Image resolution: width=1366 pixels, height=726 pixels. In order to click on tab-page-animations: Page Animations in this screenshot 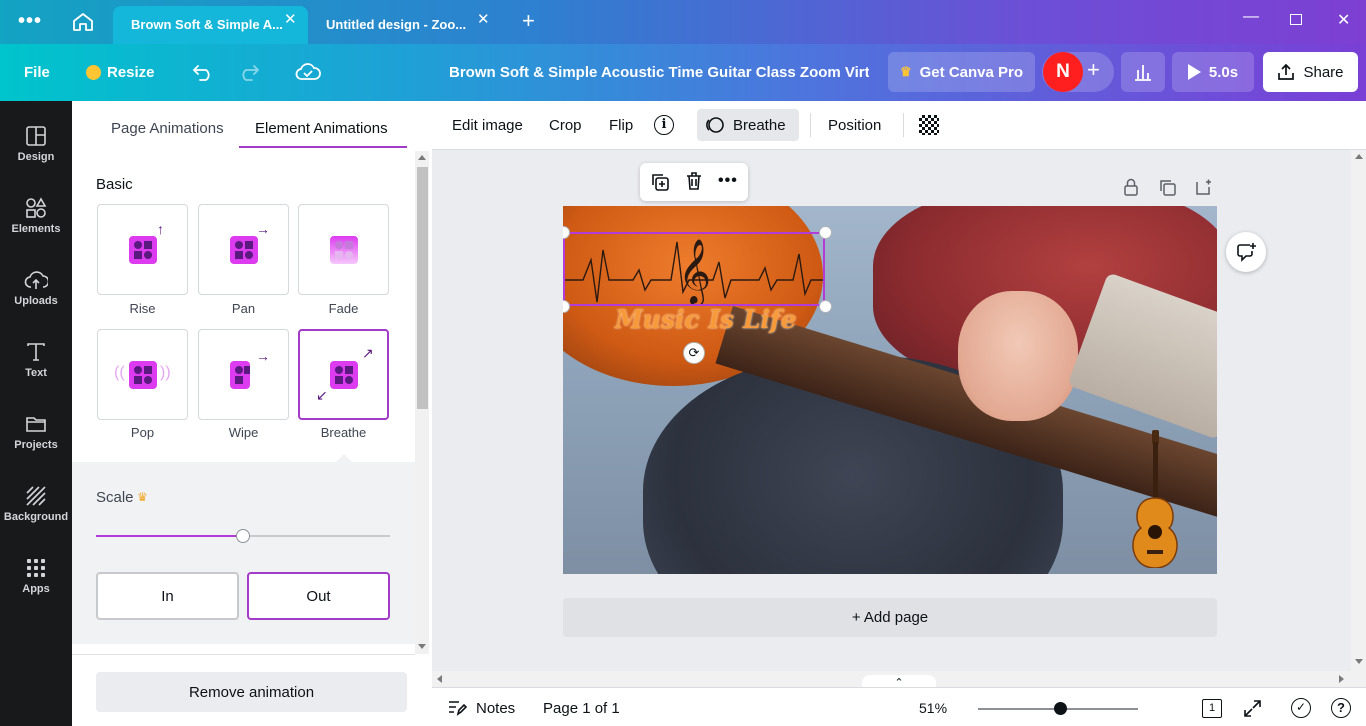, I will do `click(167, 128)`.